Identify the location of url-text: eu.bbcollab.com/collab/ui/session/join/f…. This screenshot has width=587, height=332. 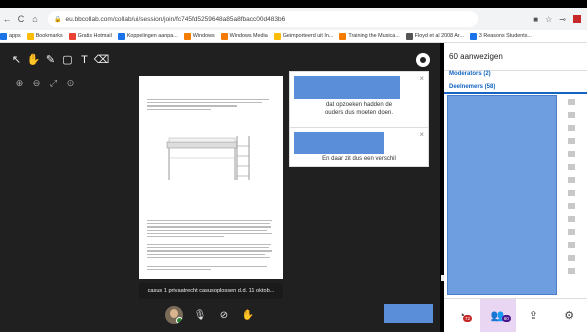
(175, 19).